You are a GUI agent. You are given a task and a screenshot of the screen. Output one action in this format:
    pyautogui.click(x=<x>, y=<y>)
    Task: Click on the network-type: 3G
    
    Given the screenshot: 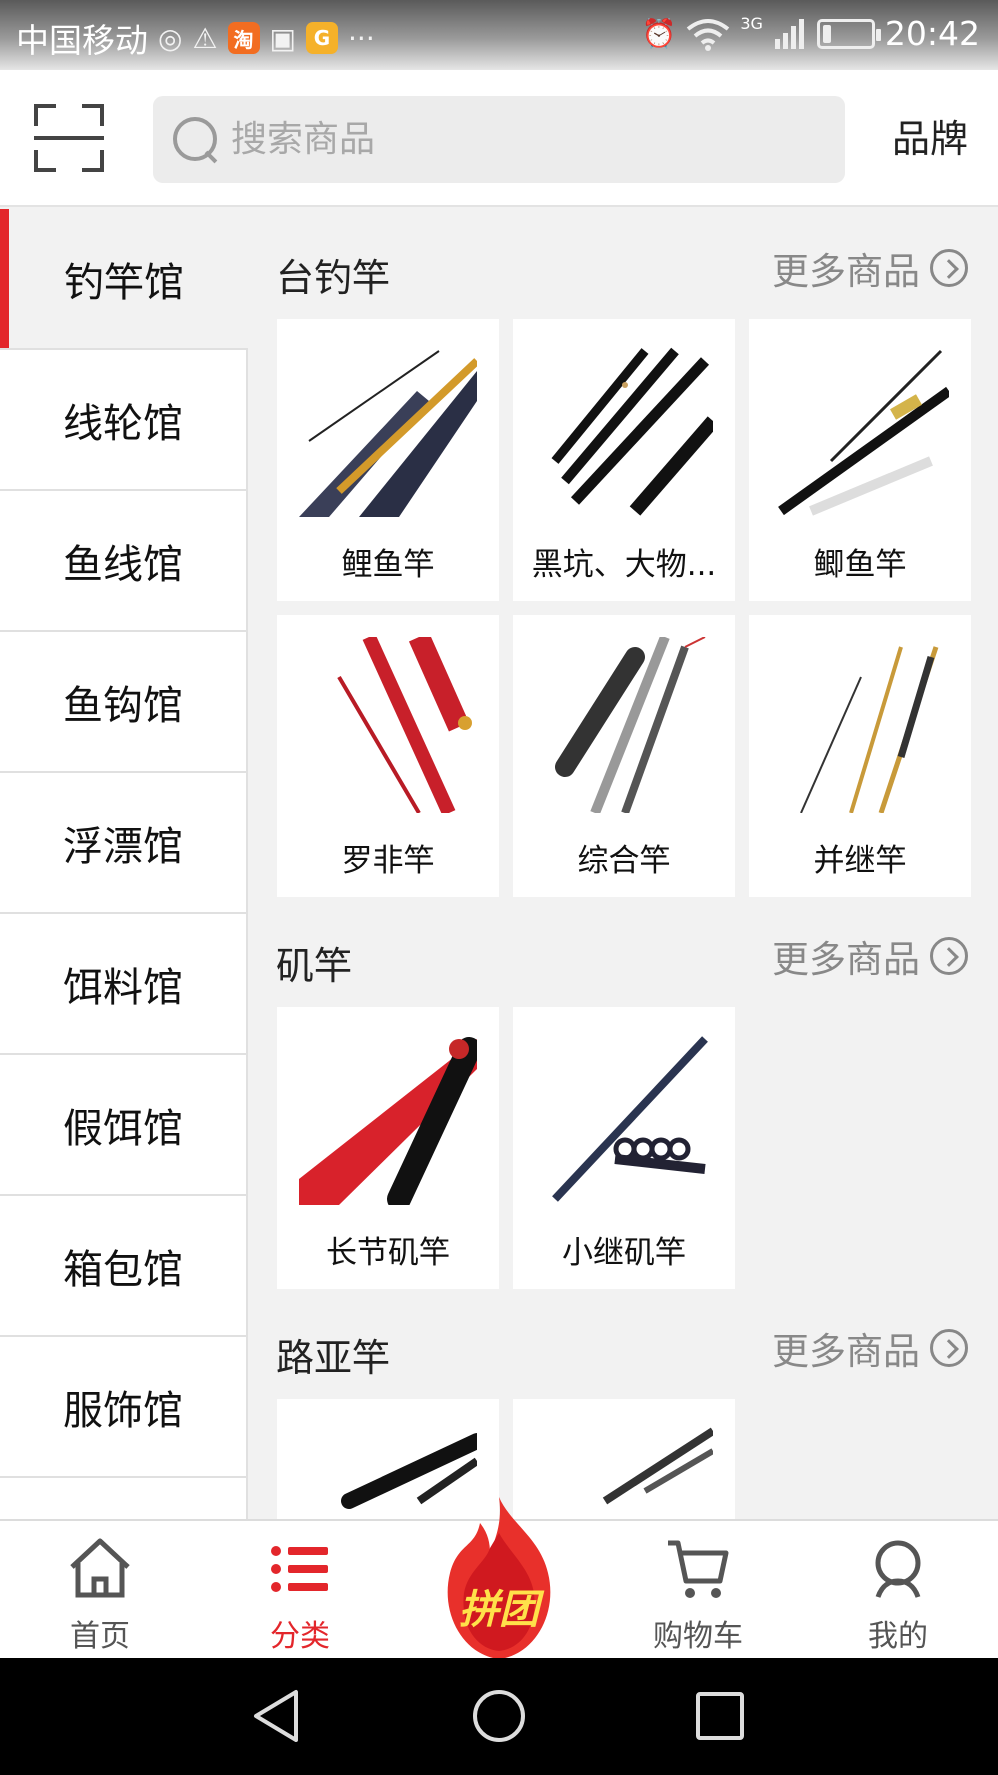 What is the action you would take?
    pyautogui.click(x=751, y=23)
    